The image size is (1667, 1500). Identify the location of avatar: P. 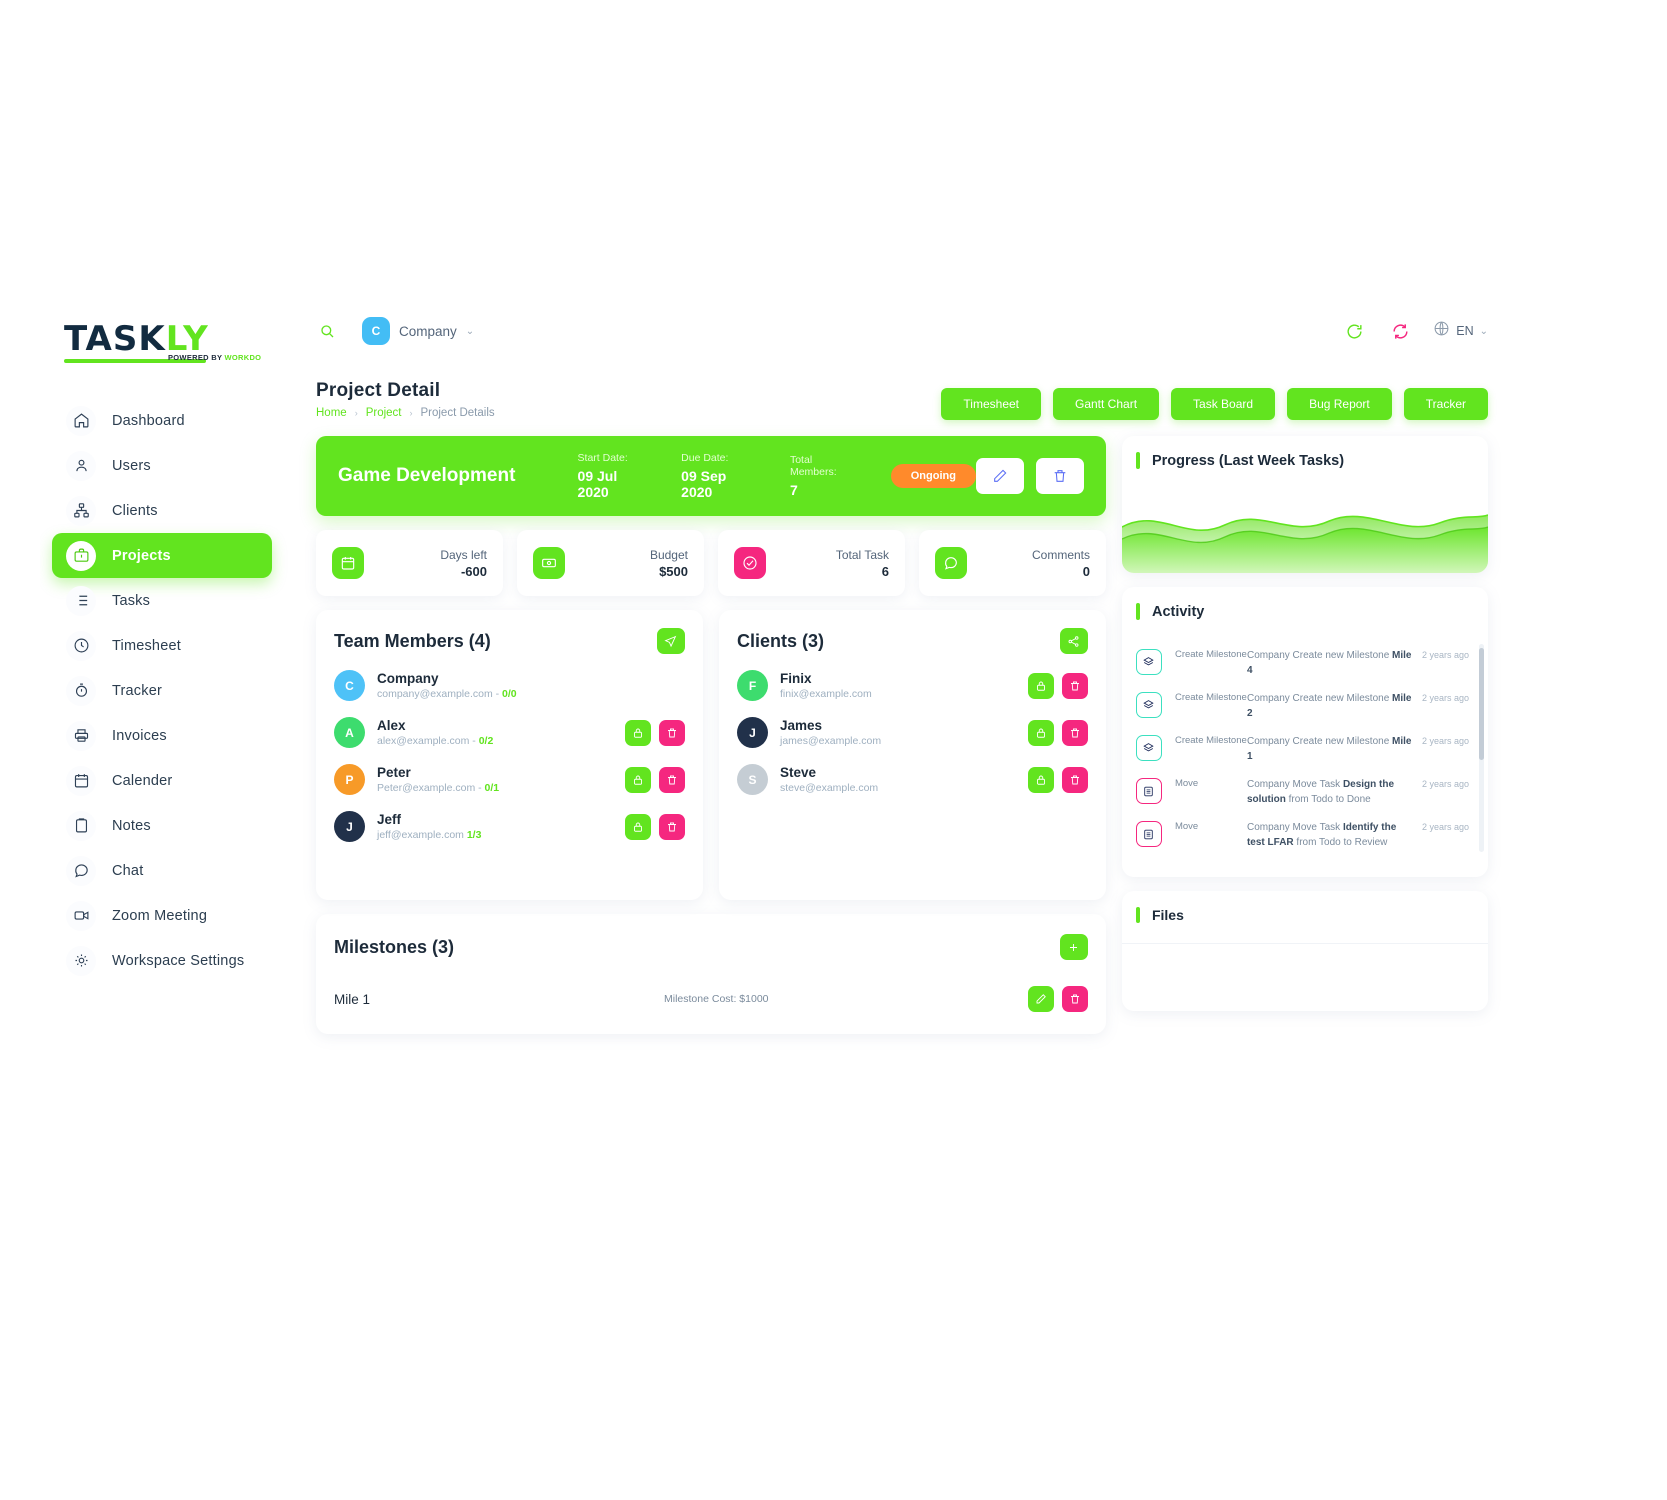
(349, 779).